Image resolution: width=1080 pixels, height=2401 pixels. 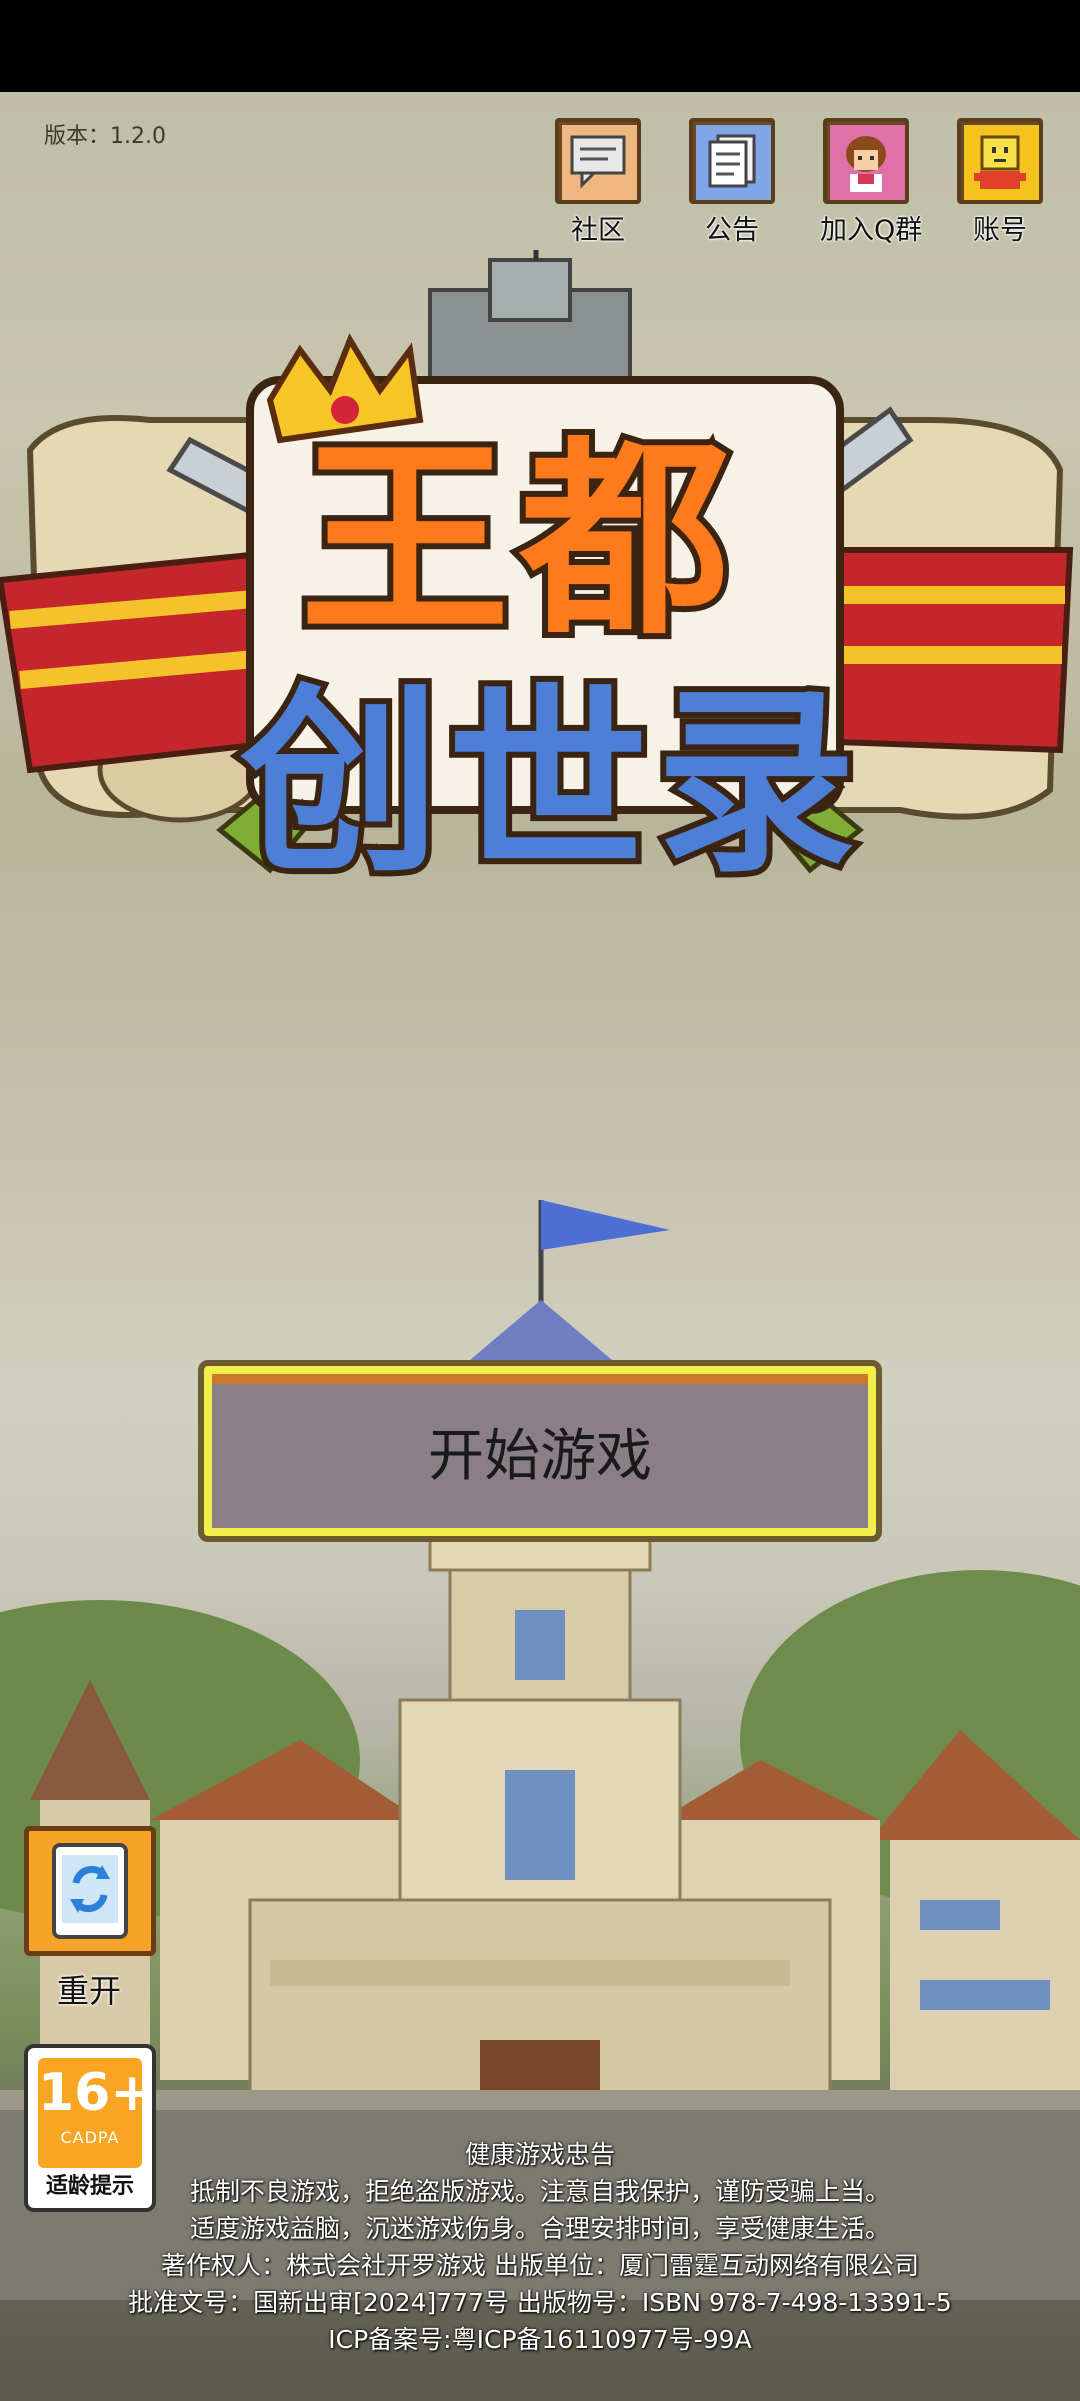 What do you see at coordinates (96, 2093) in the screenshot?
I see `age-rating-number: 16+` at bounding box center [96, 2093].